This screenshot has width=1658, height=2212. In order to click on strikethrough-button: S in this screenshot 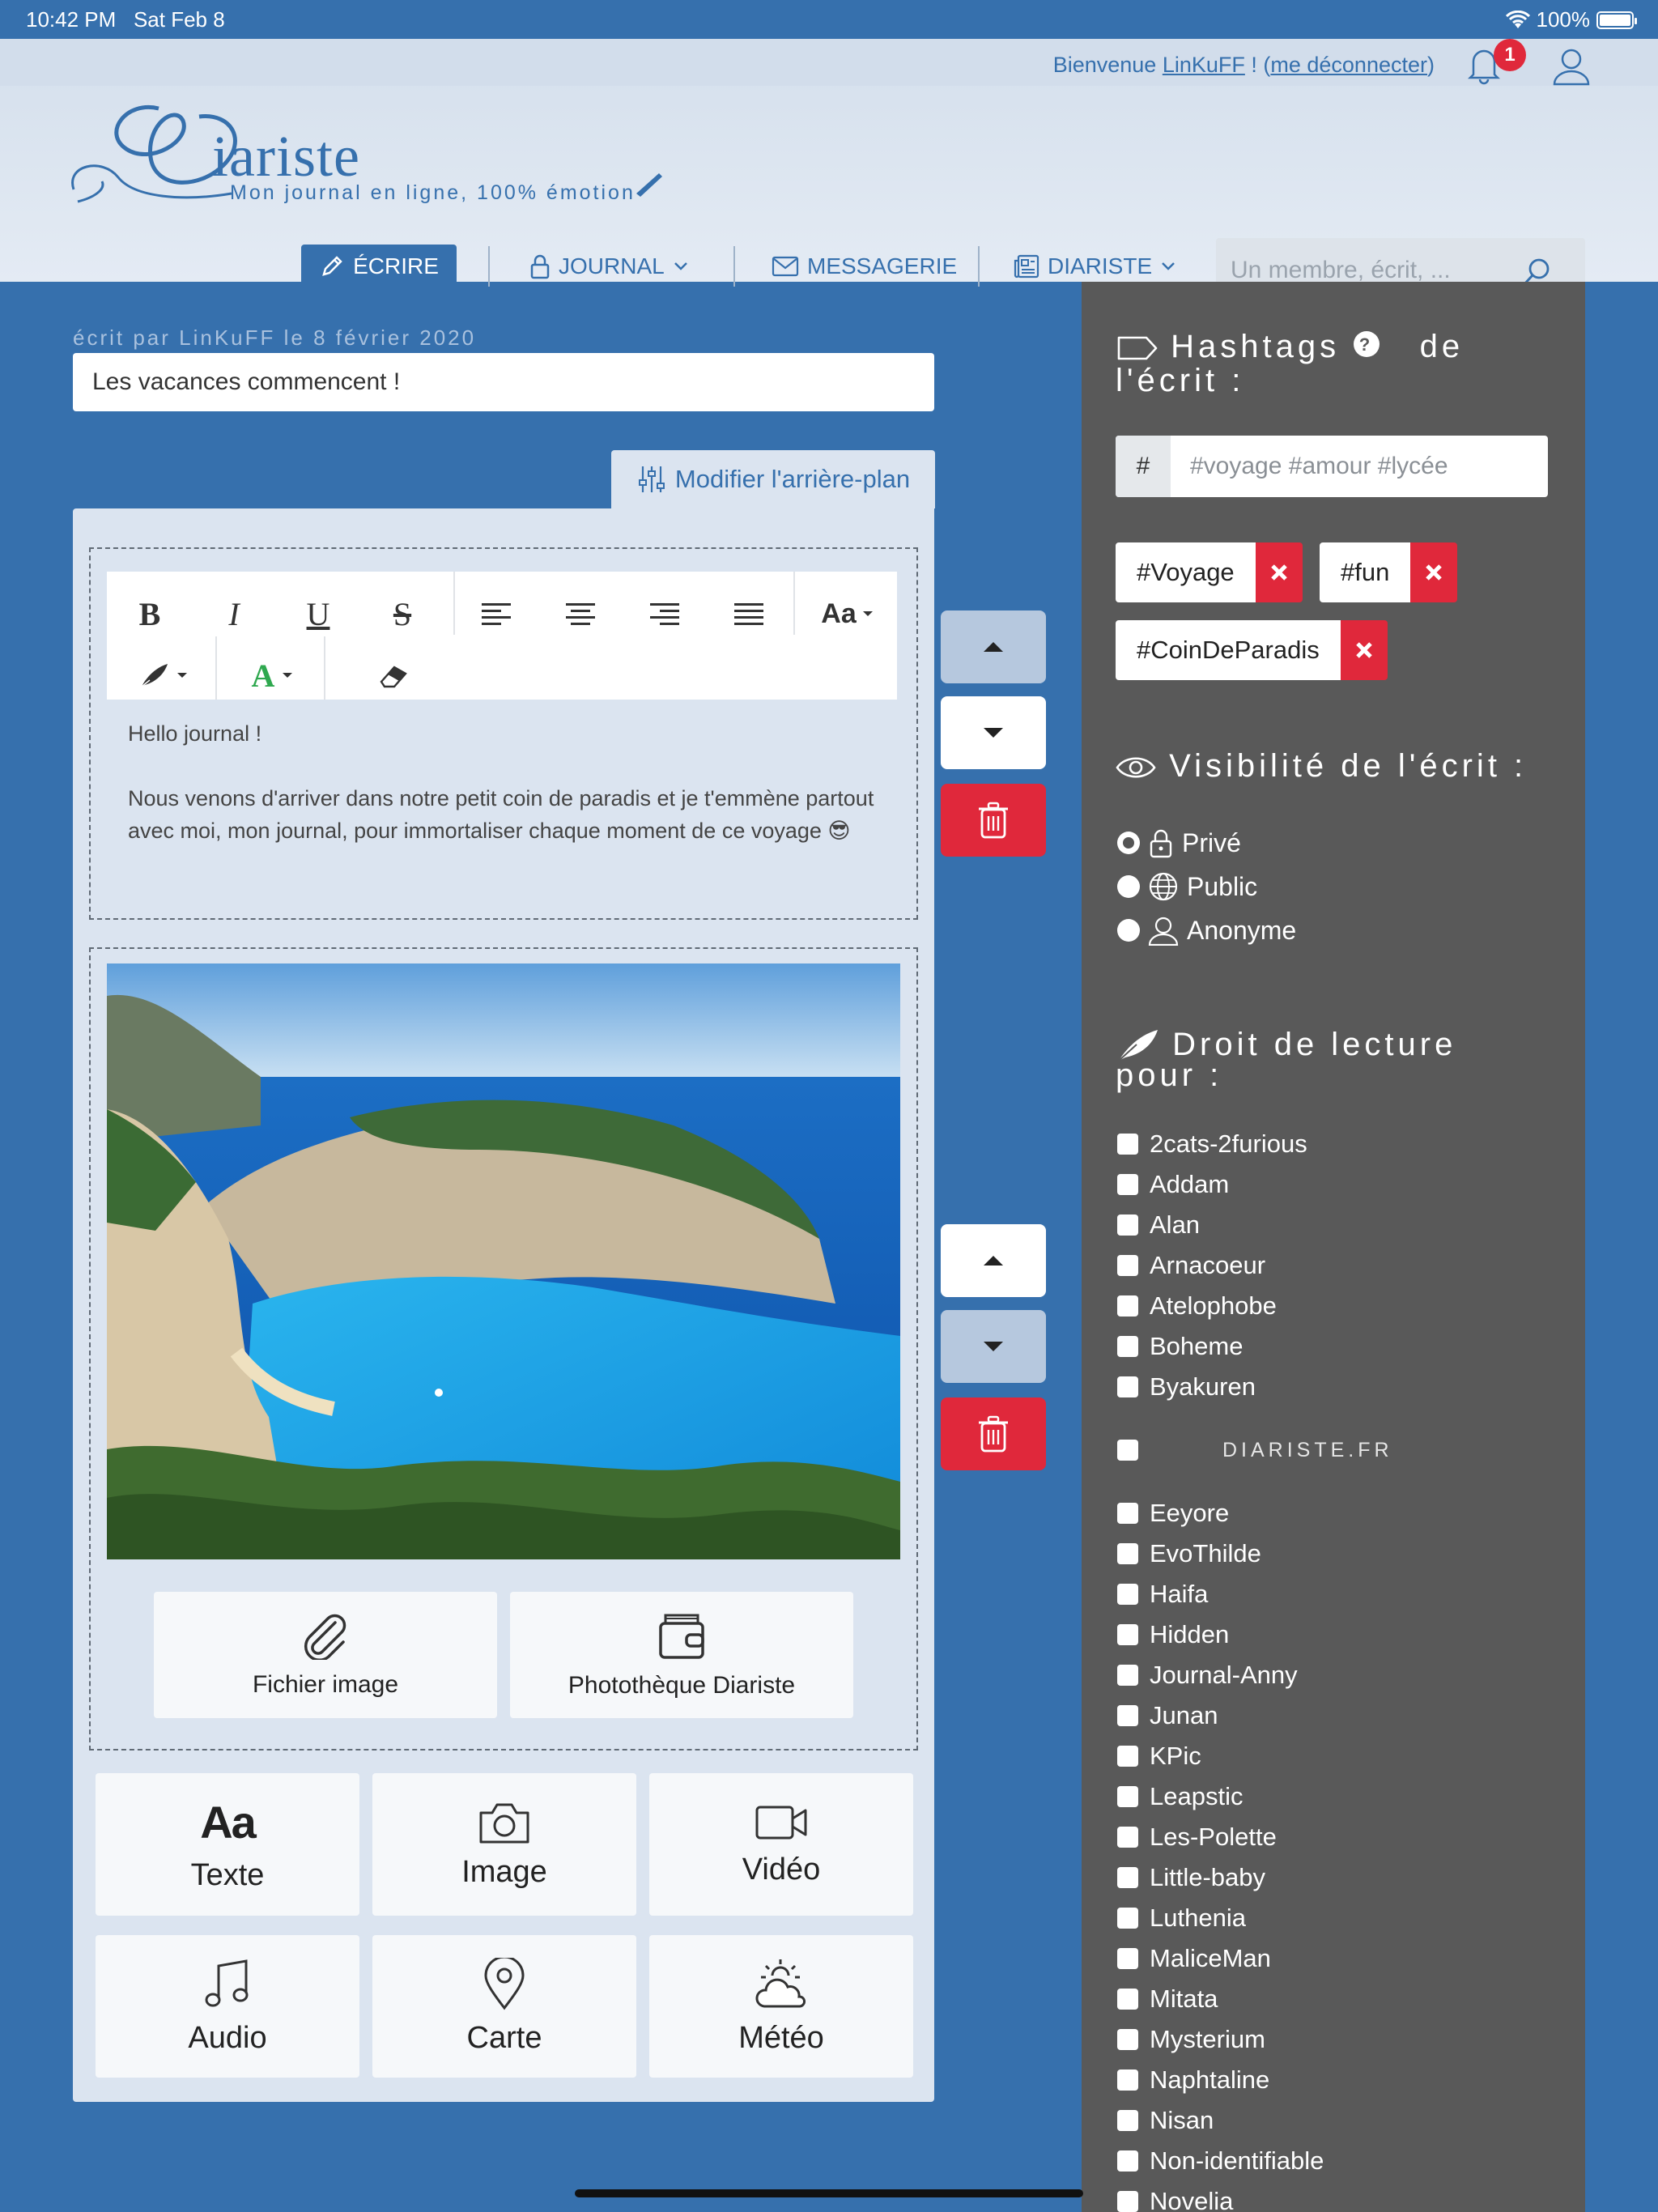, I will do `click(402, 614)`.